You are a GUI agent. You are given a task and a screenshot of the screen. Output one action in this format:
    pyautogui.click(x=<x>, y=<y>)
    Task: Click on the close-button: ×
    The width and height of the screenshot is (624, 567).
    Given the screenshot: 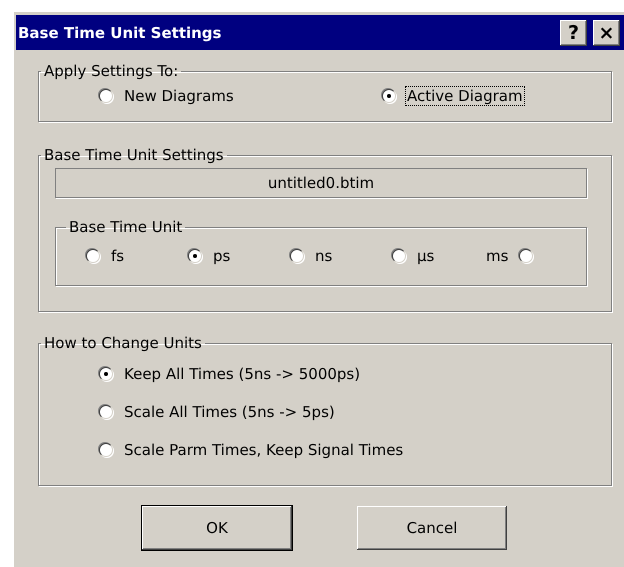 What is the action you would take?
    pyautogui.click(x=606, y=33)
    